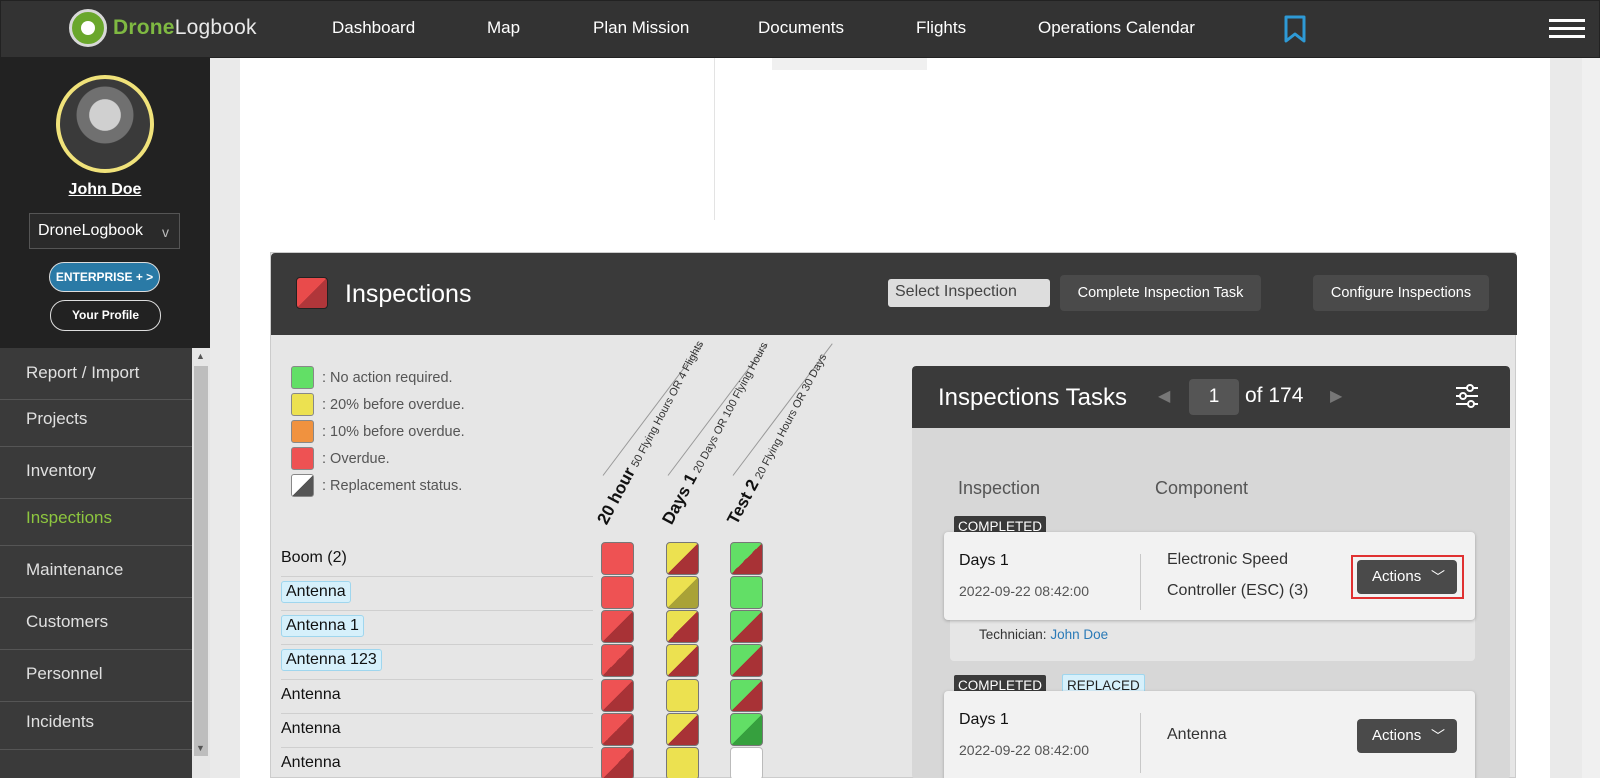  Describe the element at coordinates (1079, 634) in the screenshot. I see `technician-link: John Doe` at that location.